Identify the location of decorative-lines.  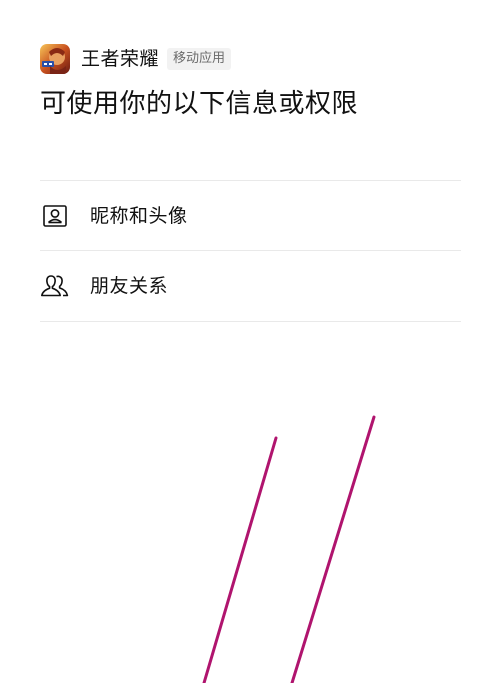
(289, 549).